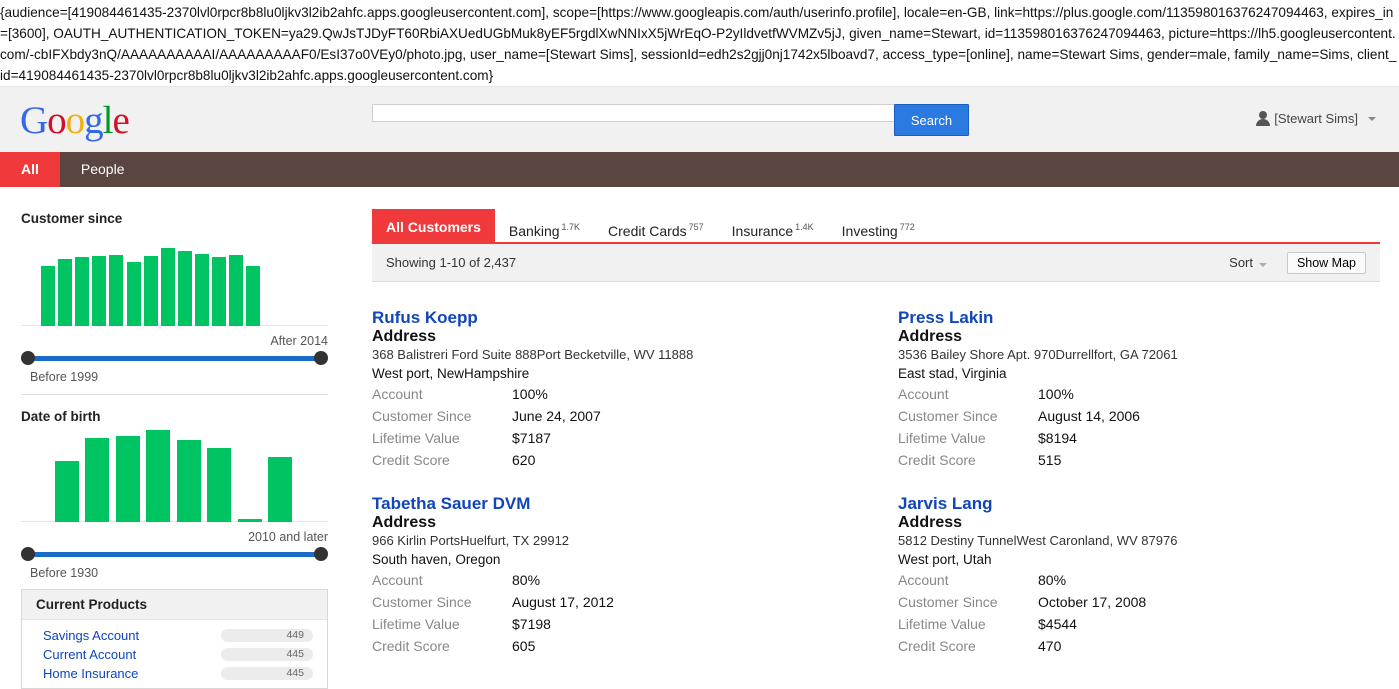  What do you see at coordinates (108, 120) in the screenshot?
I see `logo-letter: l` at bounding box center [108, 120].